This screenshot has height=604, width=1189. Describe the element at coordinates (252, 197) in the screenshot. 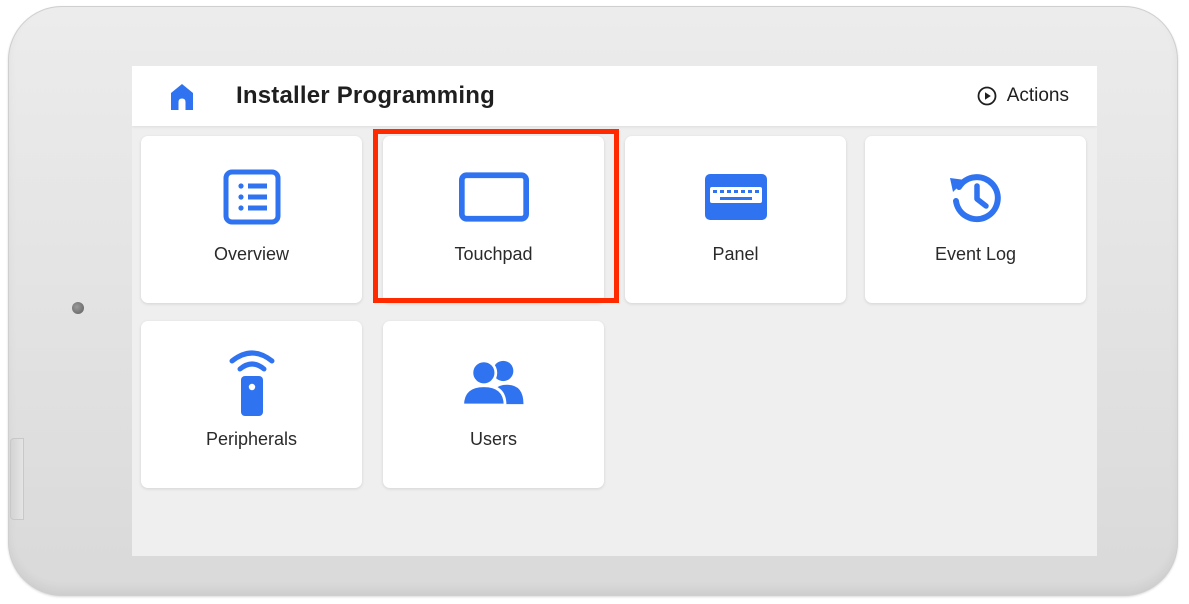

I see `list-icon` at that location.